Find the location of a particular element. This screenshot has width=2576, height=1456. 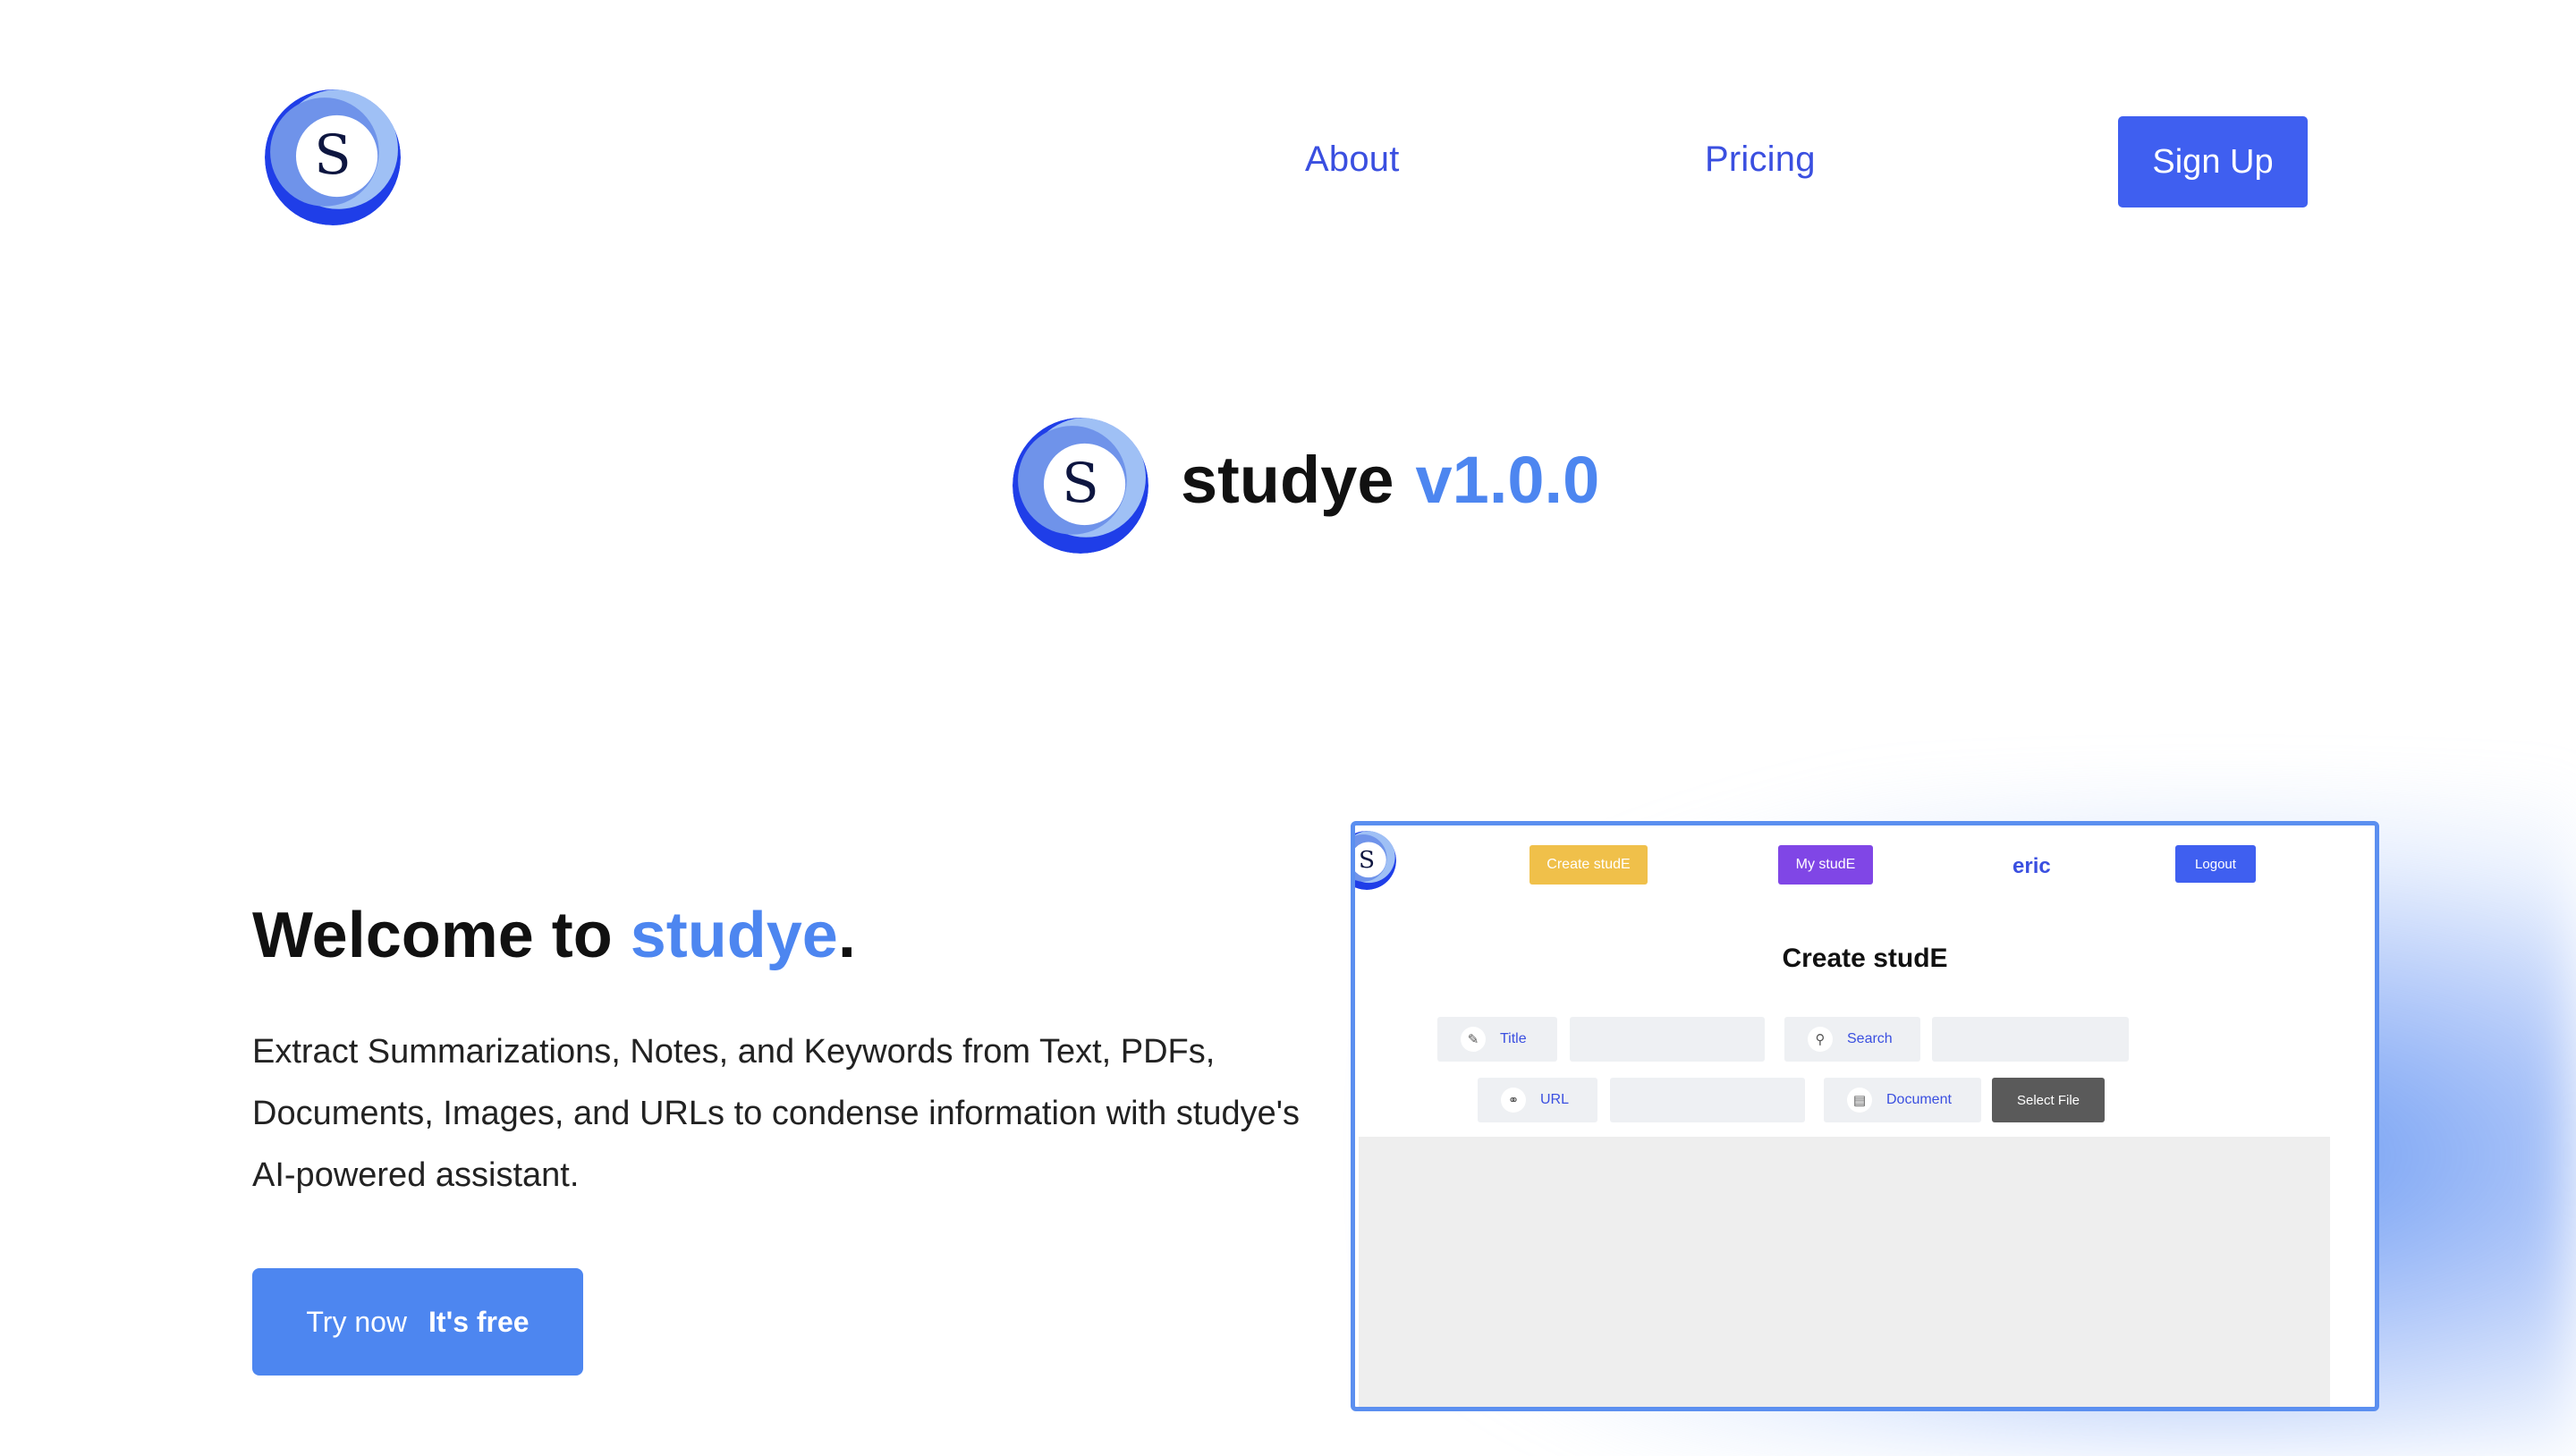

search-icon: ⚲ is located at coordinates (1820, 1039).